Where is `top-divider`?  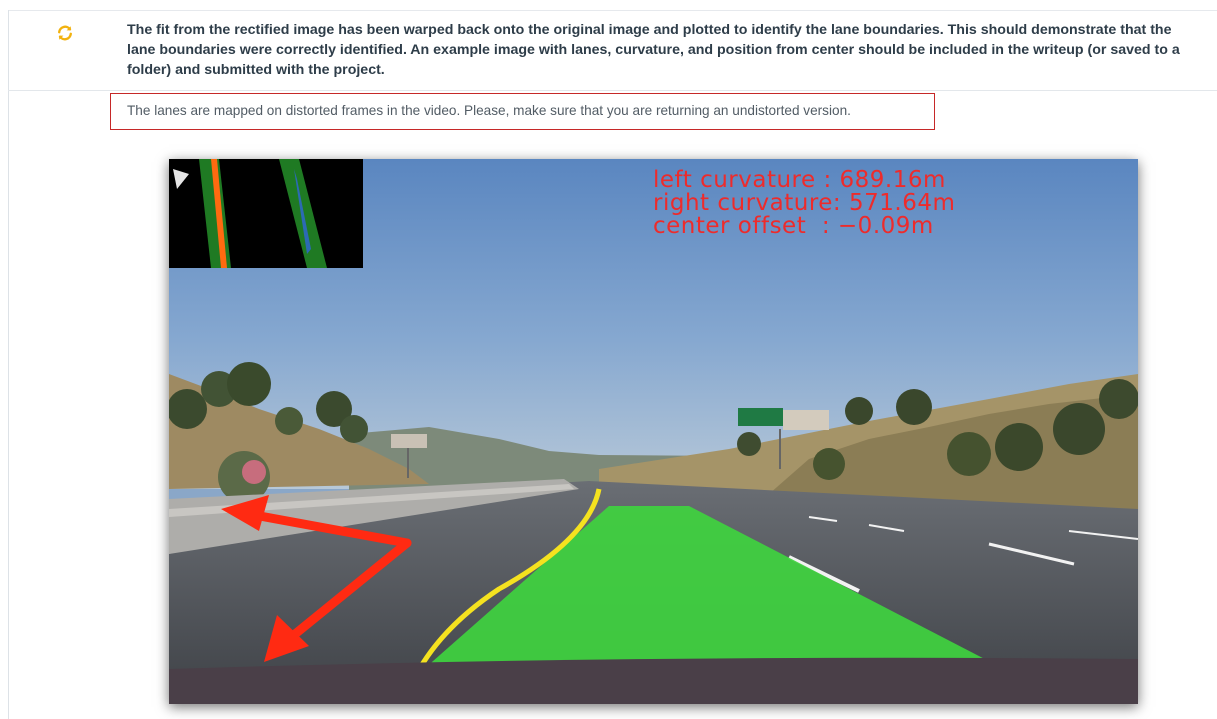
top-divider is located at coordinates (612, 10).